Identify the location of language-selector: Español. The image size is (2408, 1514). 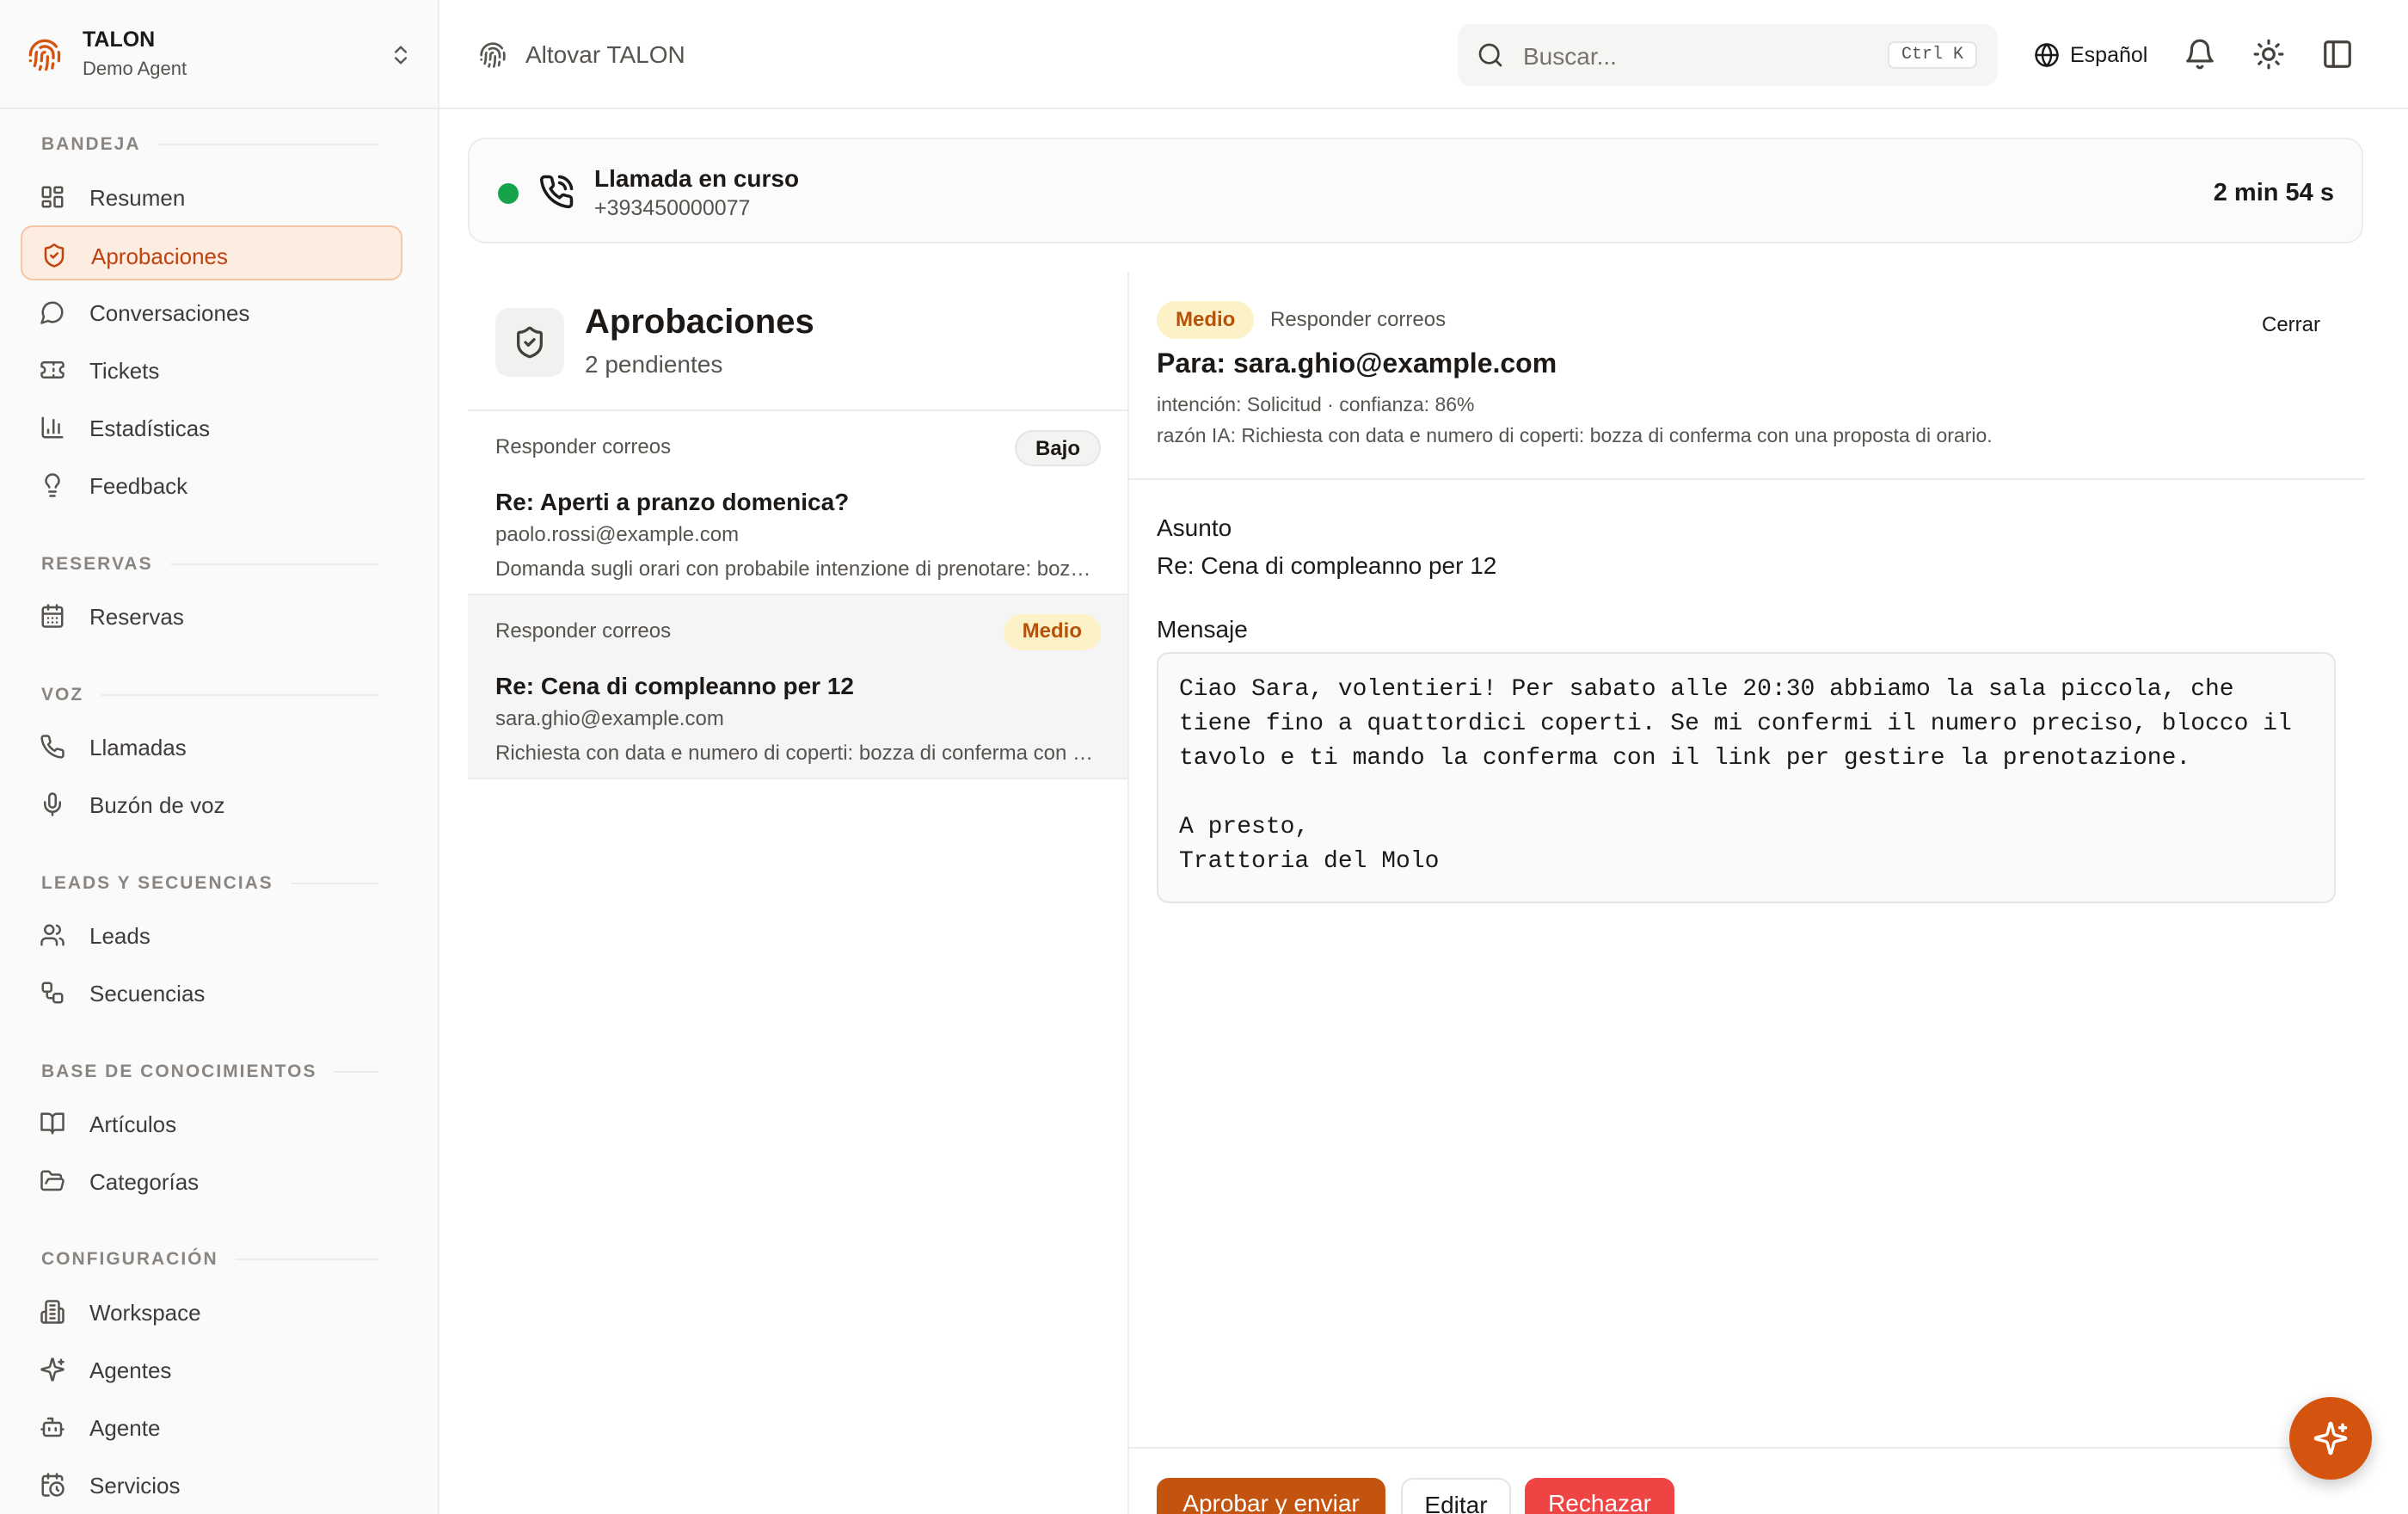
(2090, 55).